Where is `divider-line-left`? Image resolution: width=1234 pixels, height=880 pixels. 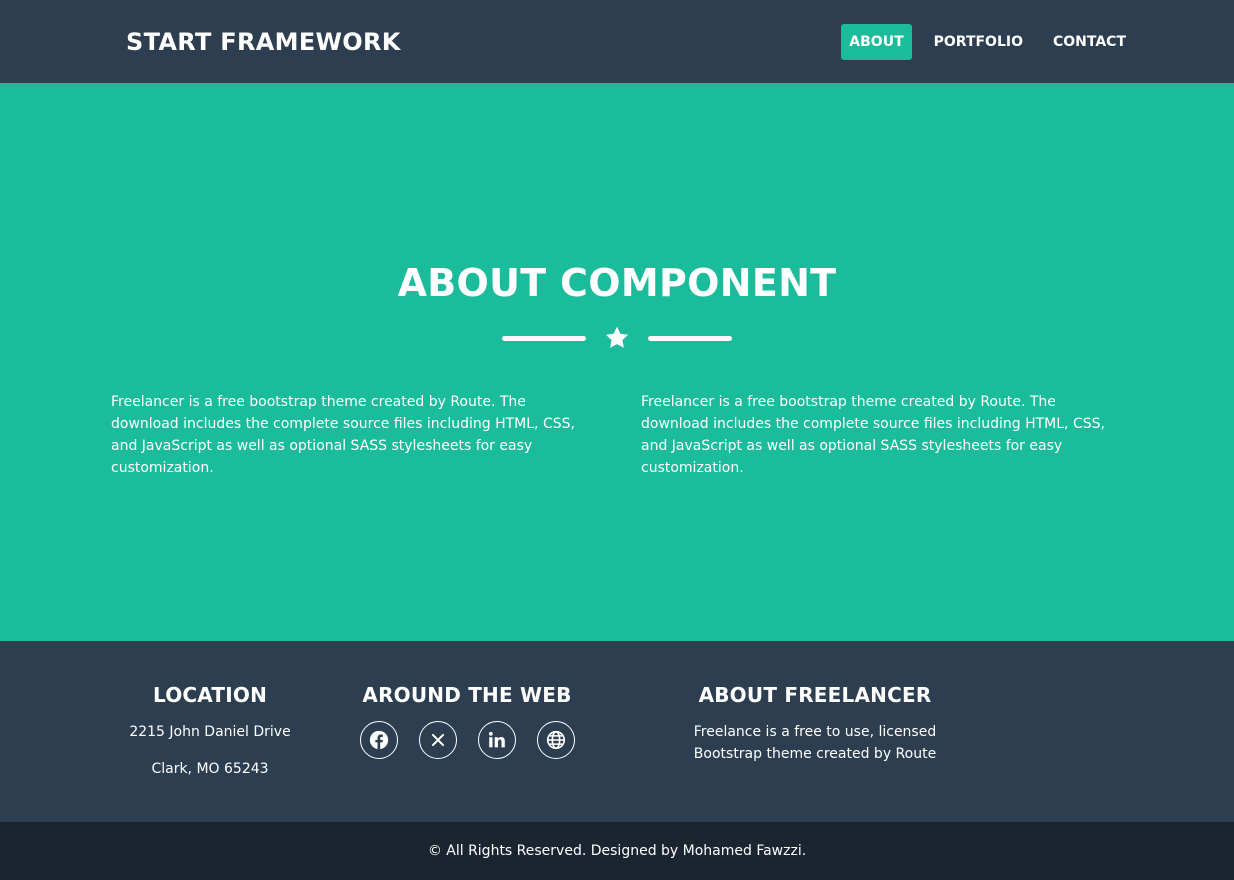
divider-line-left is located at coordinates (544, 338).